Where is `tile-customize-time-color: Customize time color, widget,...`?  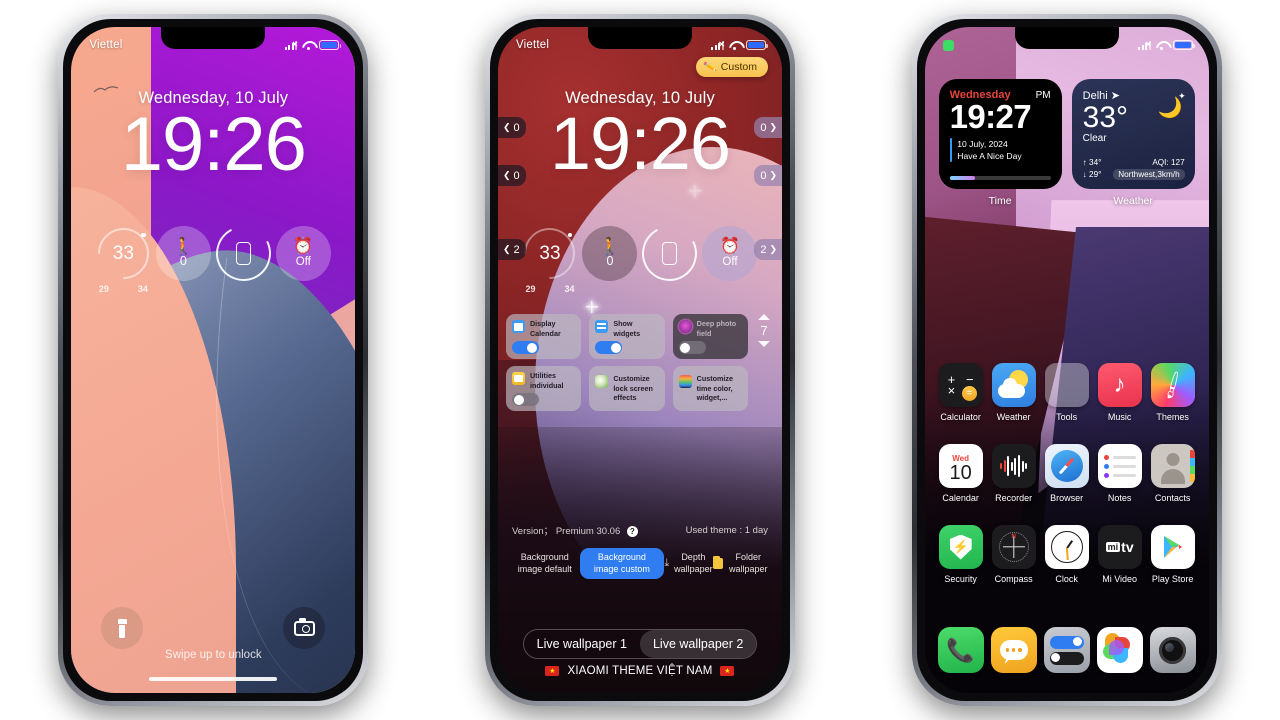
tile-customize-time-color: Customize time color, widget,... is located at coordinates (710, 388).